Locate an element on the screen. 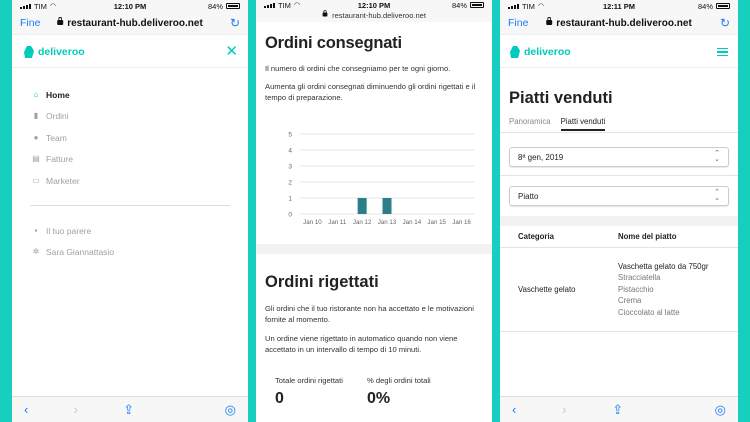  tab-dishes-sold: Piatti venduti is located at coordinates (583, 124).